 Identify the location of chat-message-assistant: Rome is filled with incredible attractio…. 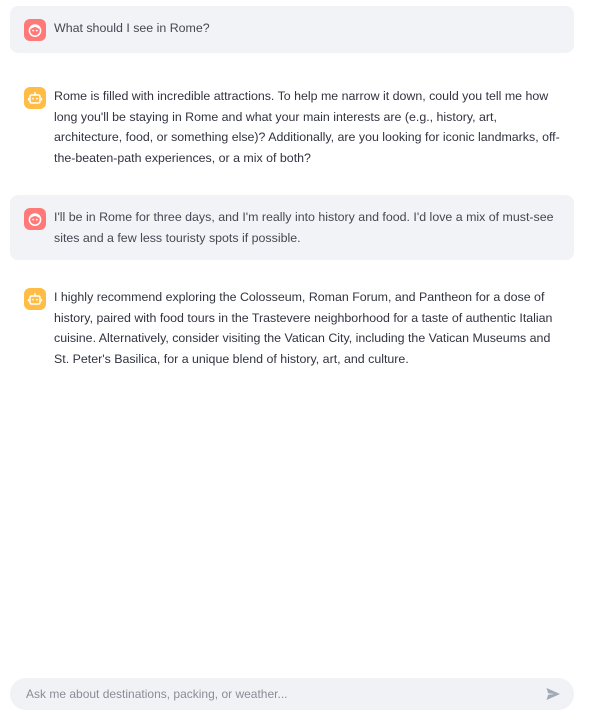
(292, 127).